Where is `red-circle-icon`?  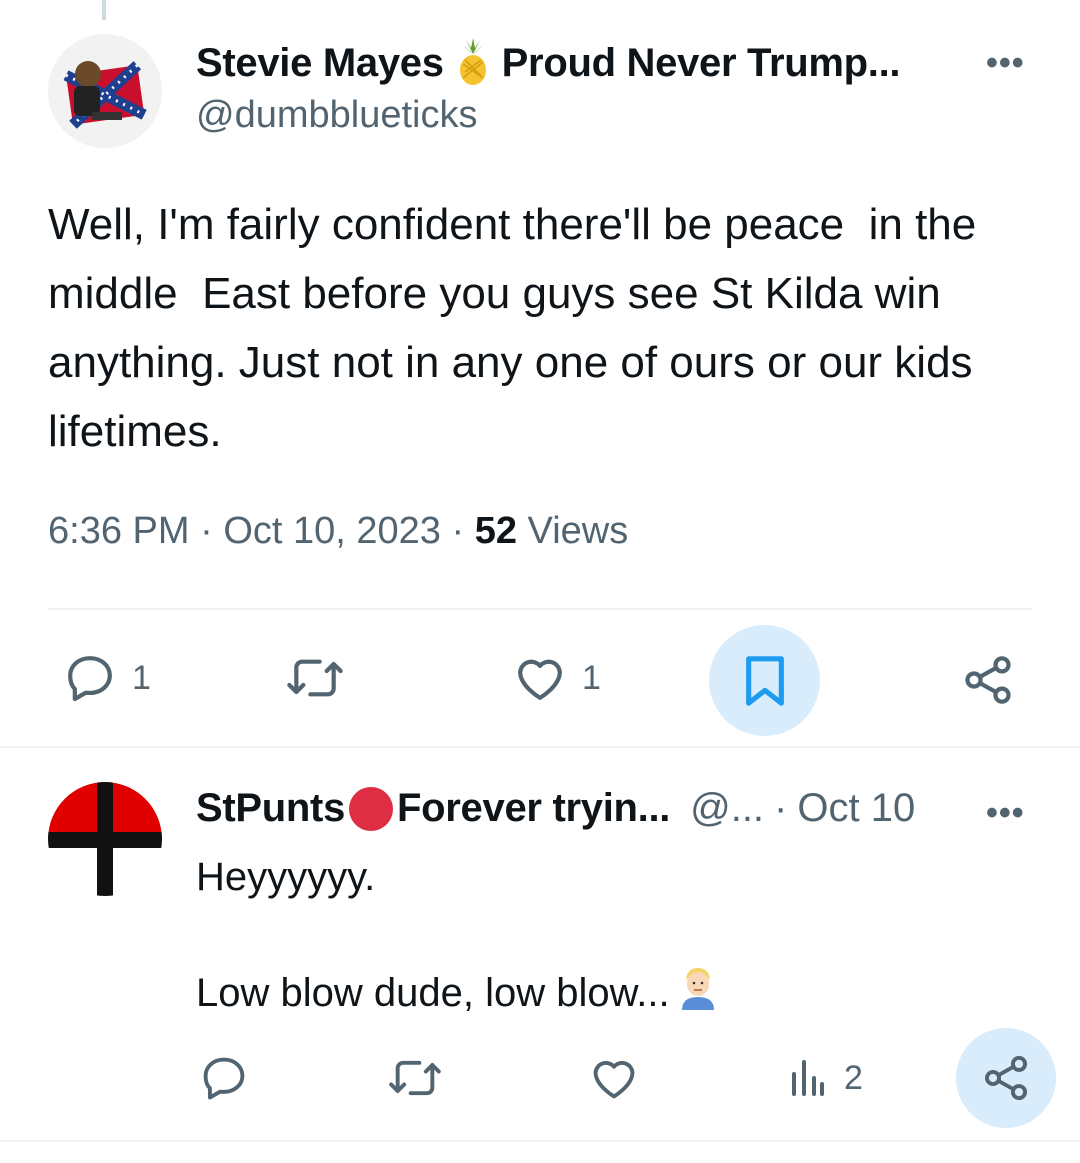 red-circle-icon is located at coordinates (371, 808).